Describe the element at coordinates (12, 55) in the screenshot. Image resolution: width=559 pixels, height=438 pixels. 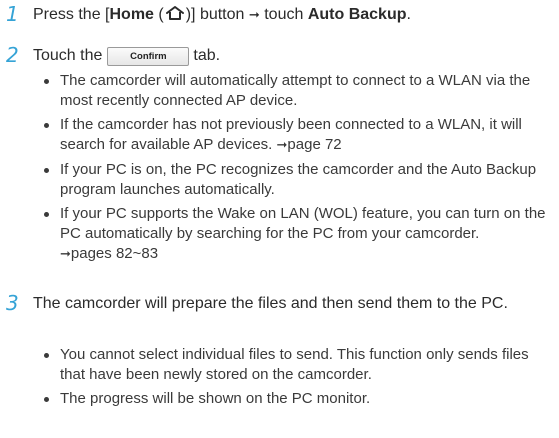
I see `step-number: 2` at that location.